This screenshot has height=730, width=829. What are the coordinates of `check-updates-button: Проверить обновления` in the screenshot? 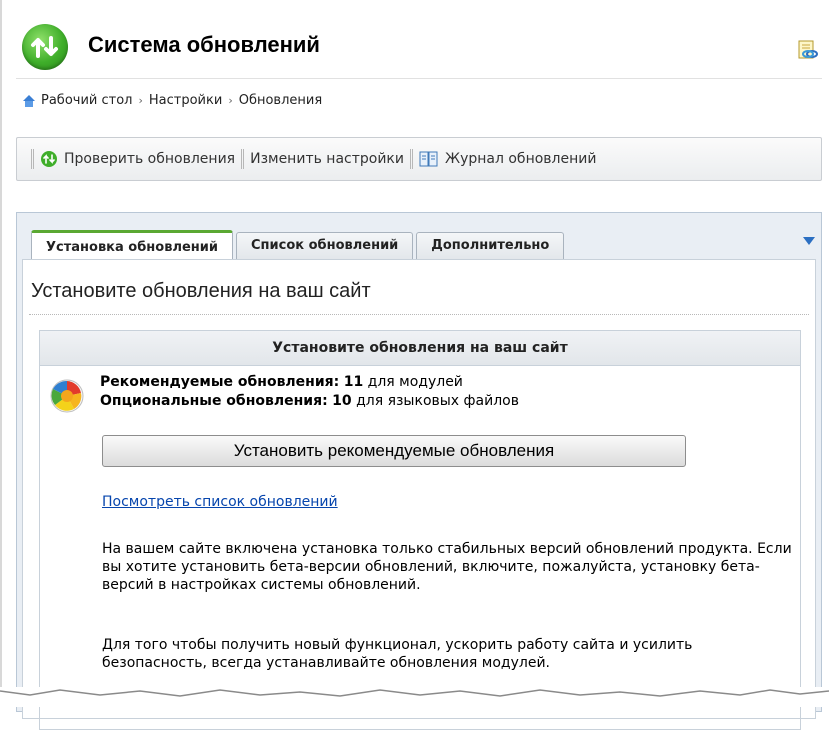 It's located at (137, 159).